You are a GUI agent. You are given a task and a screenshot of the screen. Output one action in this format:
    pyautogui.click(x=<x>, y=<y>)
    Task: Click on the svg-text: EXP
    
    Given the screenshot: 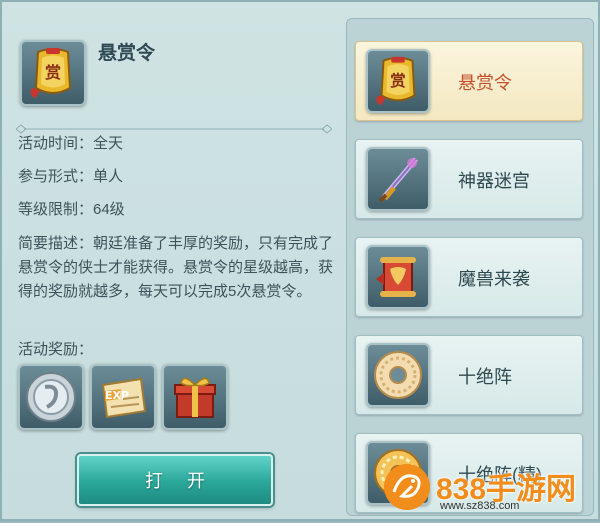 What is the action you would take?
    pyautogui.click(x=117, y=395)
    